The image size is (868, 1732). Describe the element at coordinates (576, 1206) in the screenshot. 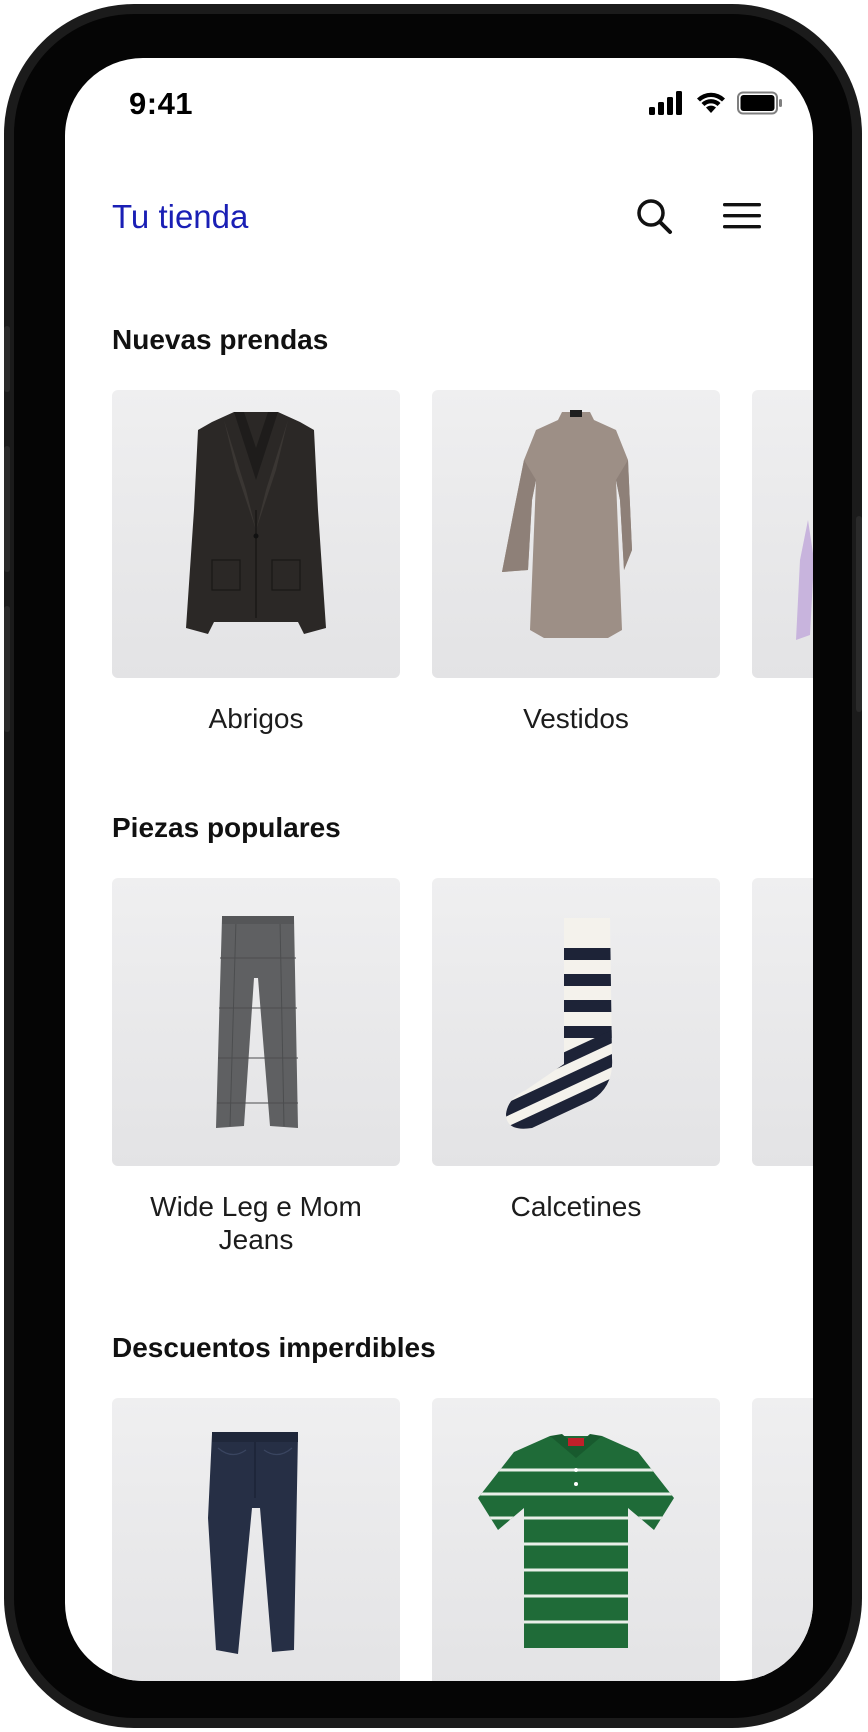

I see `category-label: Calcetines` at that location.